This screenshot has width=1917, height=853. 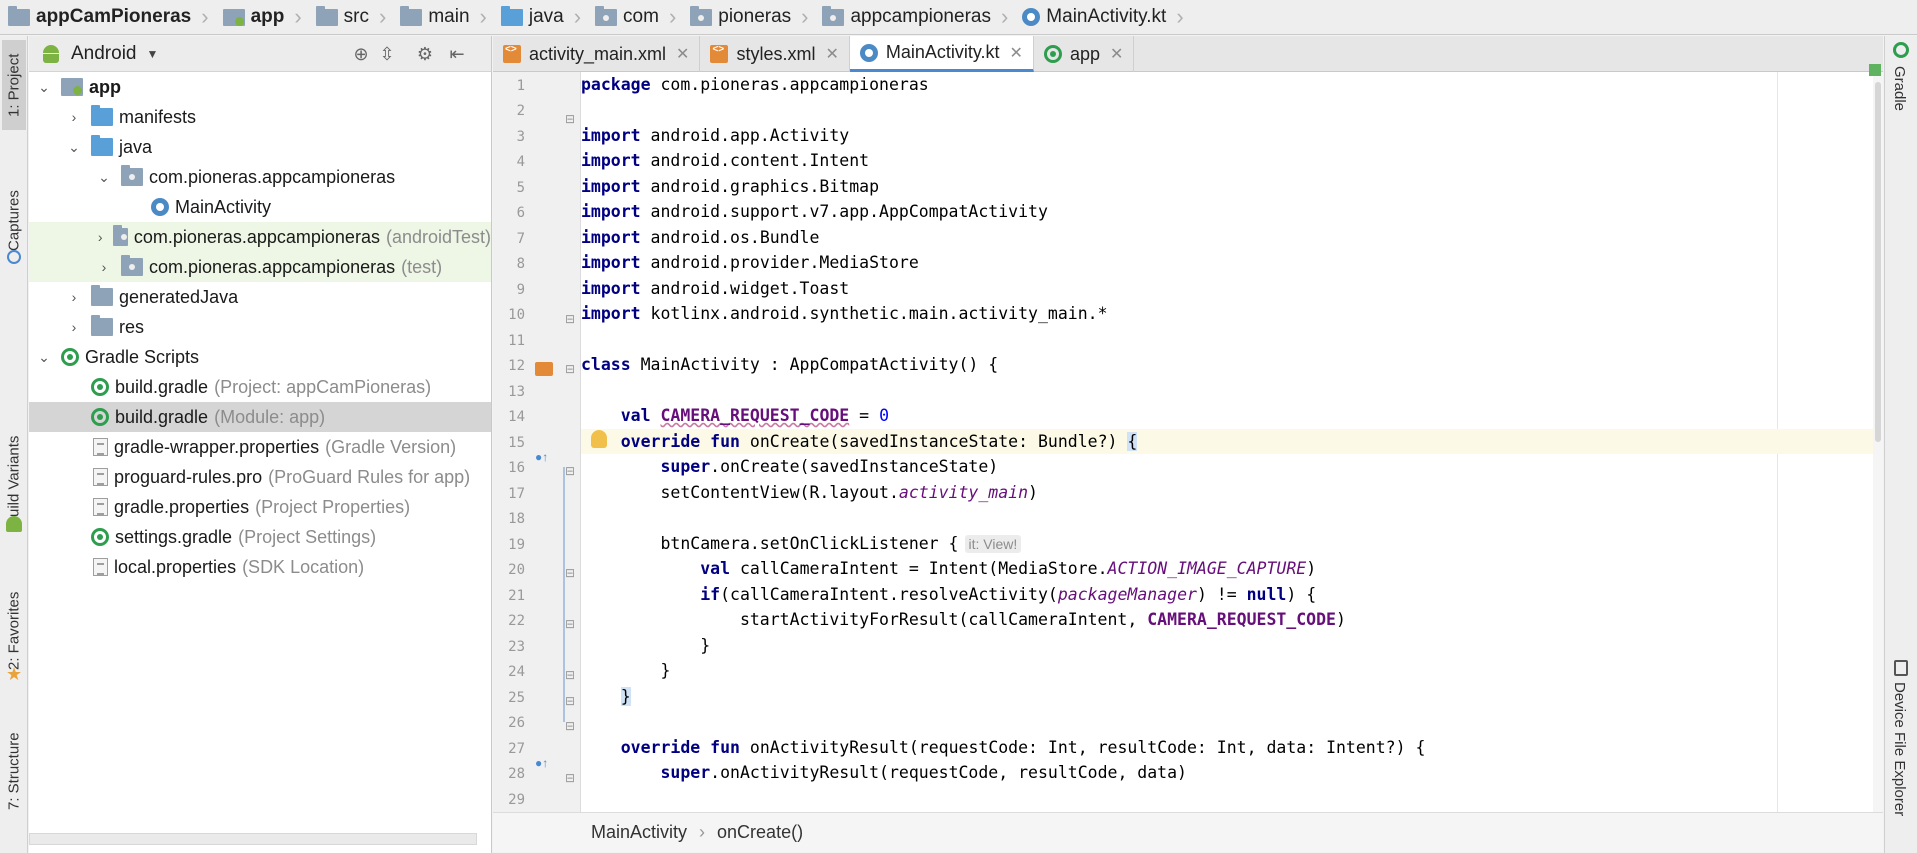 What do you see at coordinates (715, 288) in the screenshot?
I see `code-line: import android.widget.Toast` at bounding box center [715, 288].